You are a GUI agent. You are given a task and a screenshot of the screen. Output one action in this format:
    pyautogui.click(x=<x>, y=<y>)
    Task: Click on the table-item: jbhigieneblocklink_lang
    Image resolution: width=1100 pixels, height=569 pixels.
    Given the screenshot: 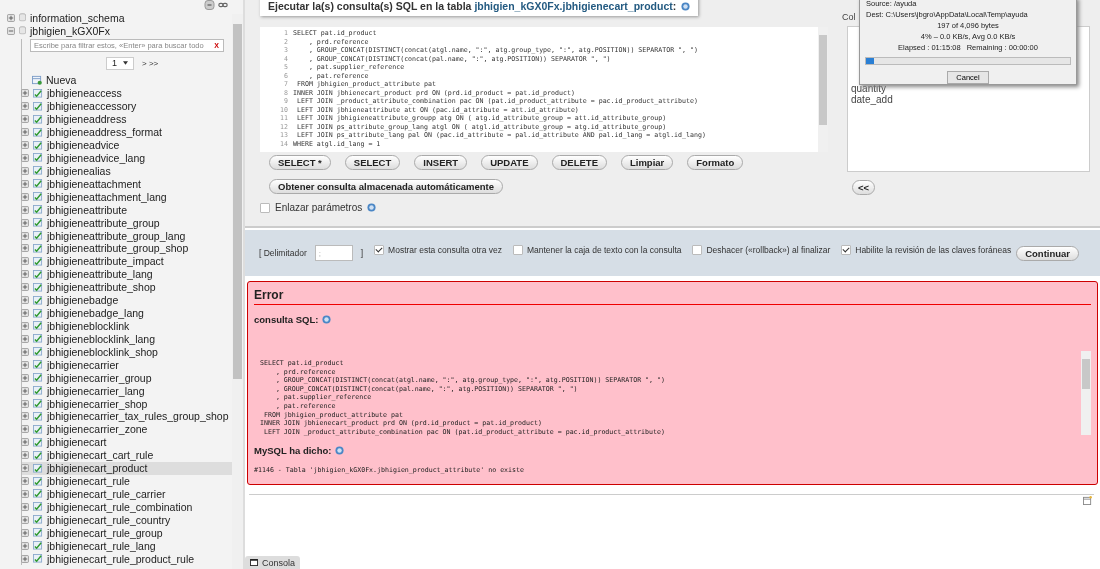 What is the action you would take?
    pyautogui.click(x=127, y=339)
    